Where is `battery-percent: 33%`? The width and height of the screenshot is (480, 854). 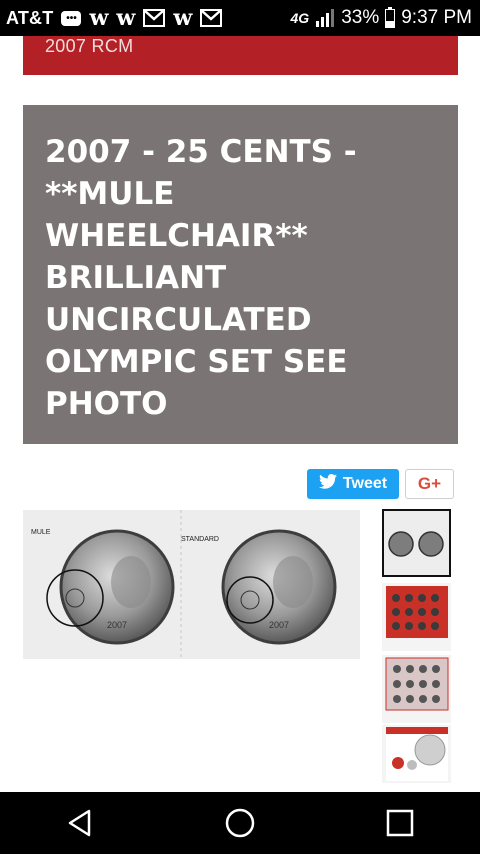 battery-percent: 33% is located at coordinates (360, 17).